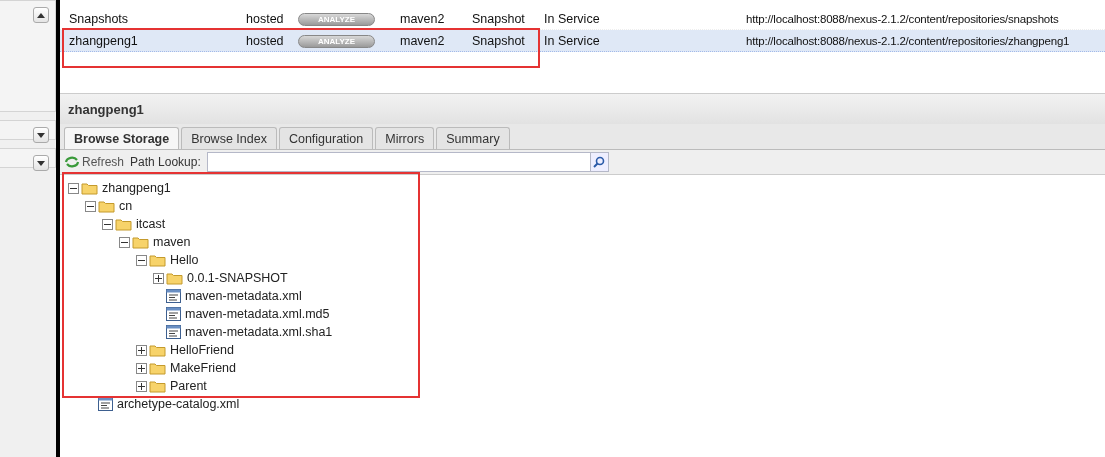 This screenshot has width=1105, height=457. Describe the element at coordinates (903, 18) in the screenshot. I see `table-cell-text: http://localhost:8088/nexus-2.1.2/content/repositories/snapshots` at that location.